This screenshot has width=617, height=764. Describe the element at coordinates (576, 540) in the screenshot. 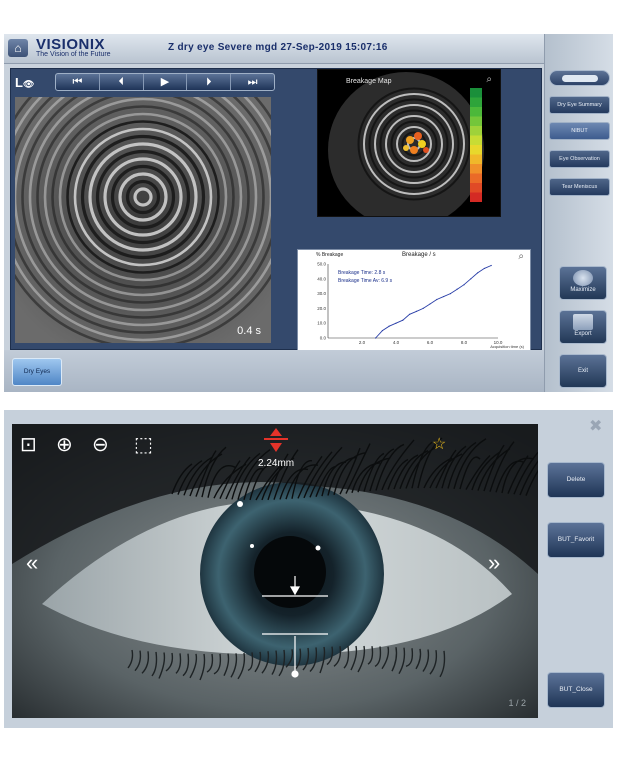

I see `favorite-button: BUT_Favorit` at that location.